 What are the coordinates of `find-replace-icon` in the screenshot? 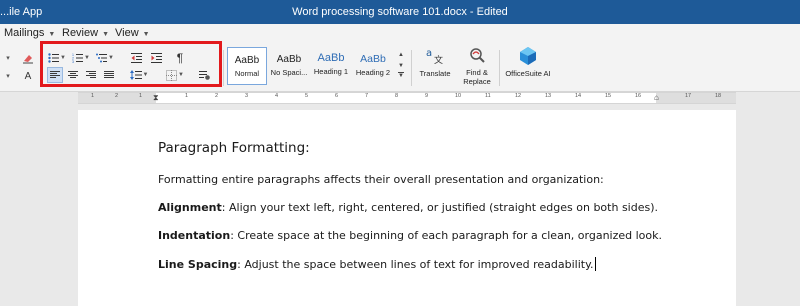 It's located at (477, 56).